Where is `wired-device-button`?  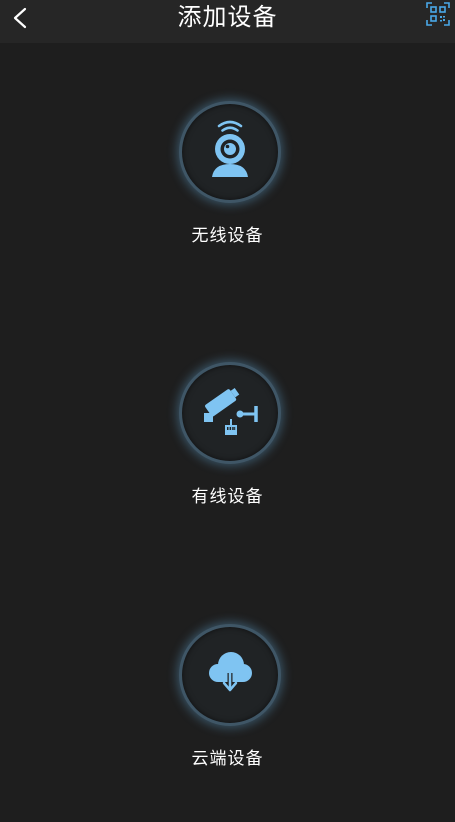 wired-device-button is located at coordinates (230, 413).